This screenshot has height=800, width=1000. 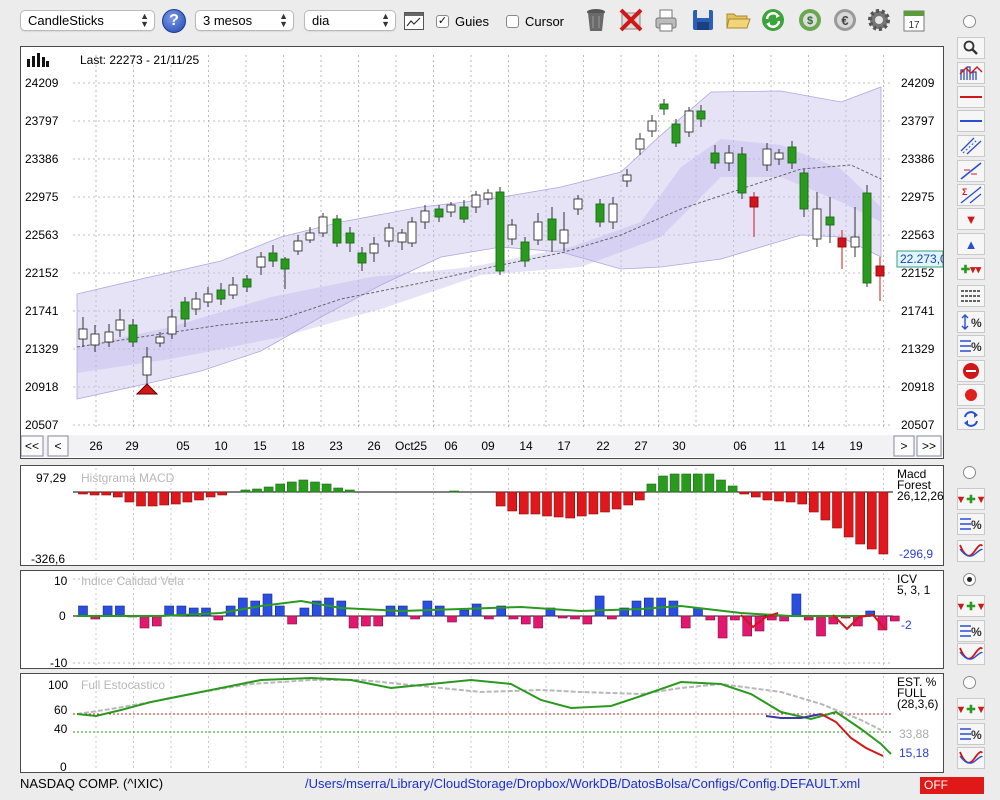 What do you see at coordinates (488, 446) in the screenshot?
I see `x-axis-label: 09` at bounding box center [488, 446].